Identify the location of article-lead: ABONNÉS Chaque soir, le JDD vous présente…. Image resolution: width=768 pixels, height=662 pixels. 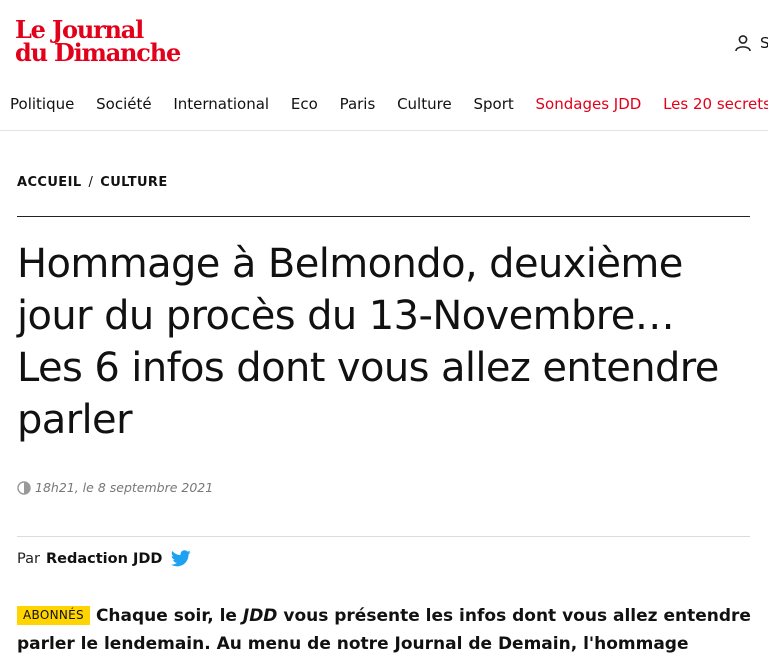
(387, 630).